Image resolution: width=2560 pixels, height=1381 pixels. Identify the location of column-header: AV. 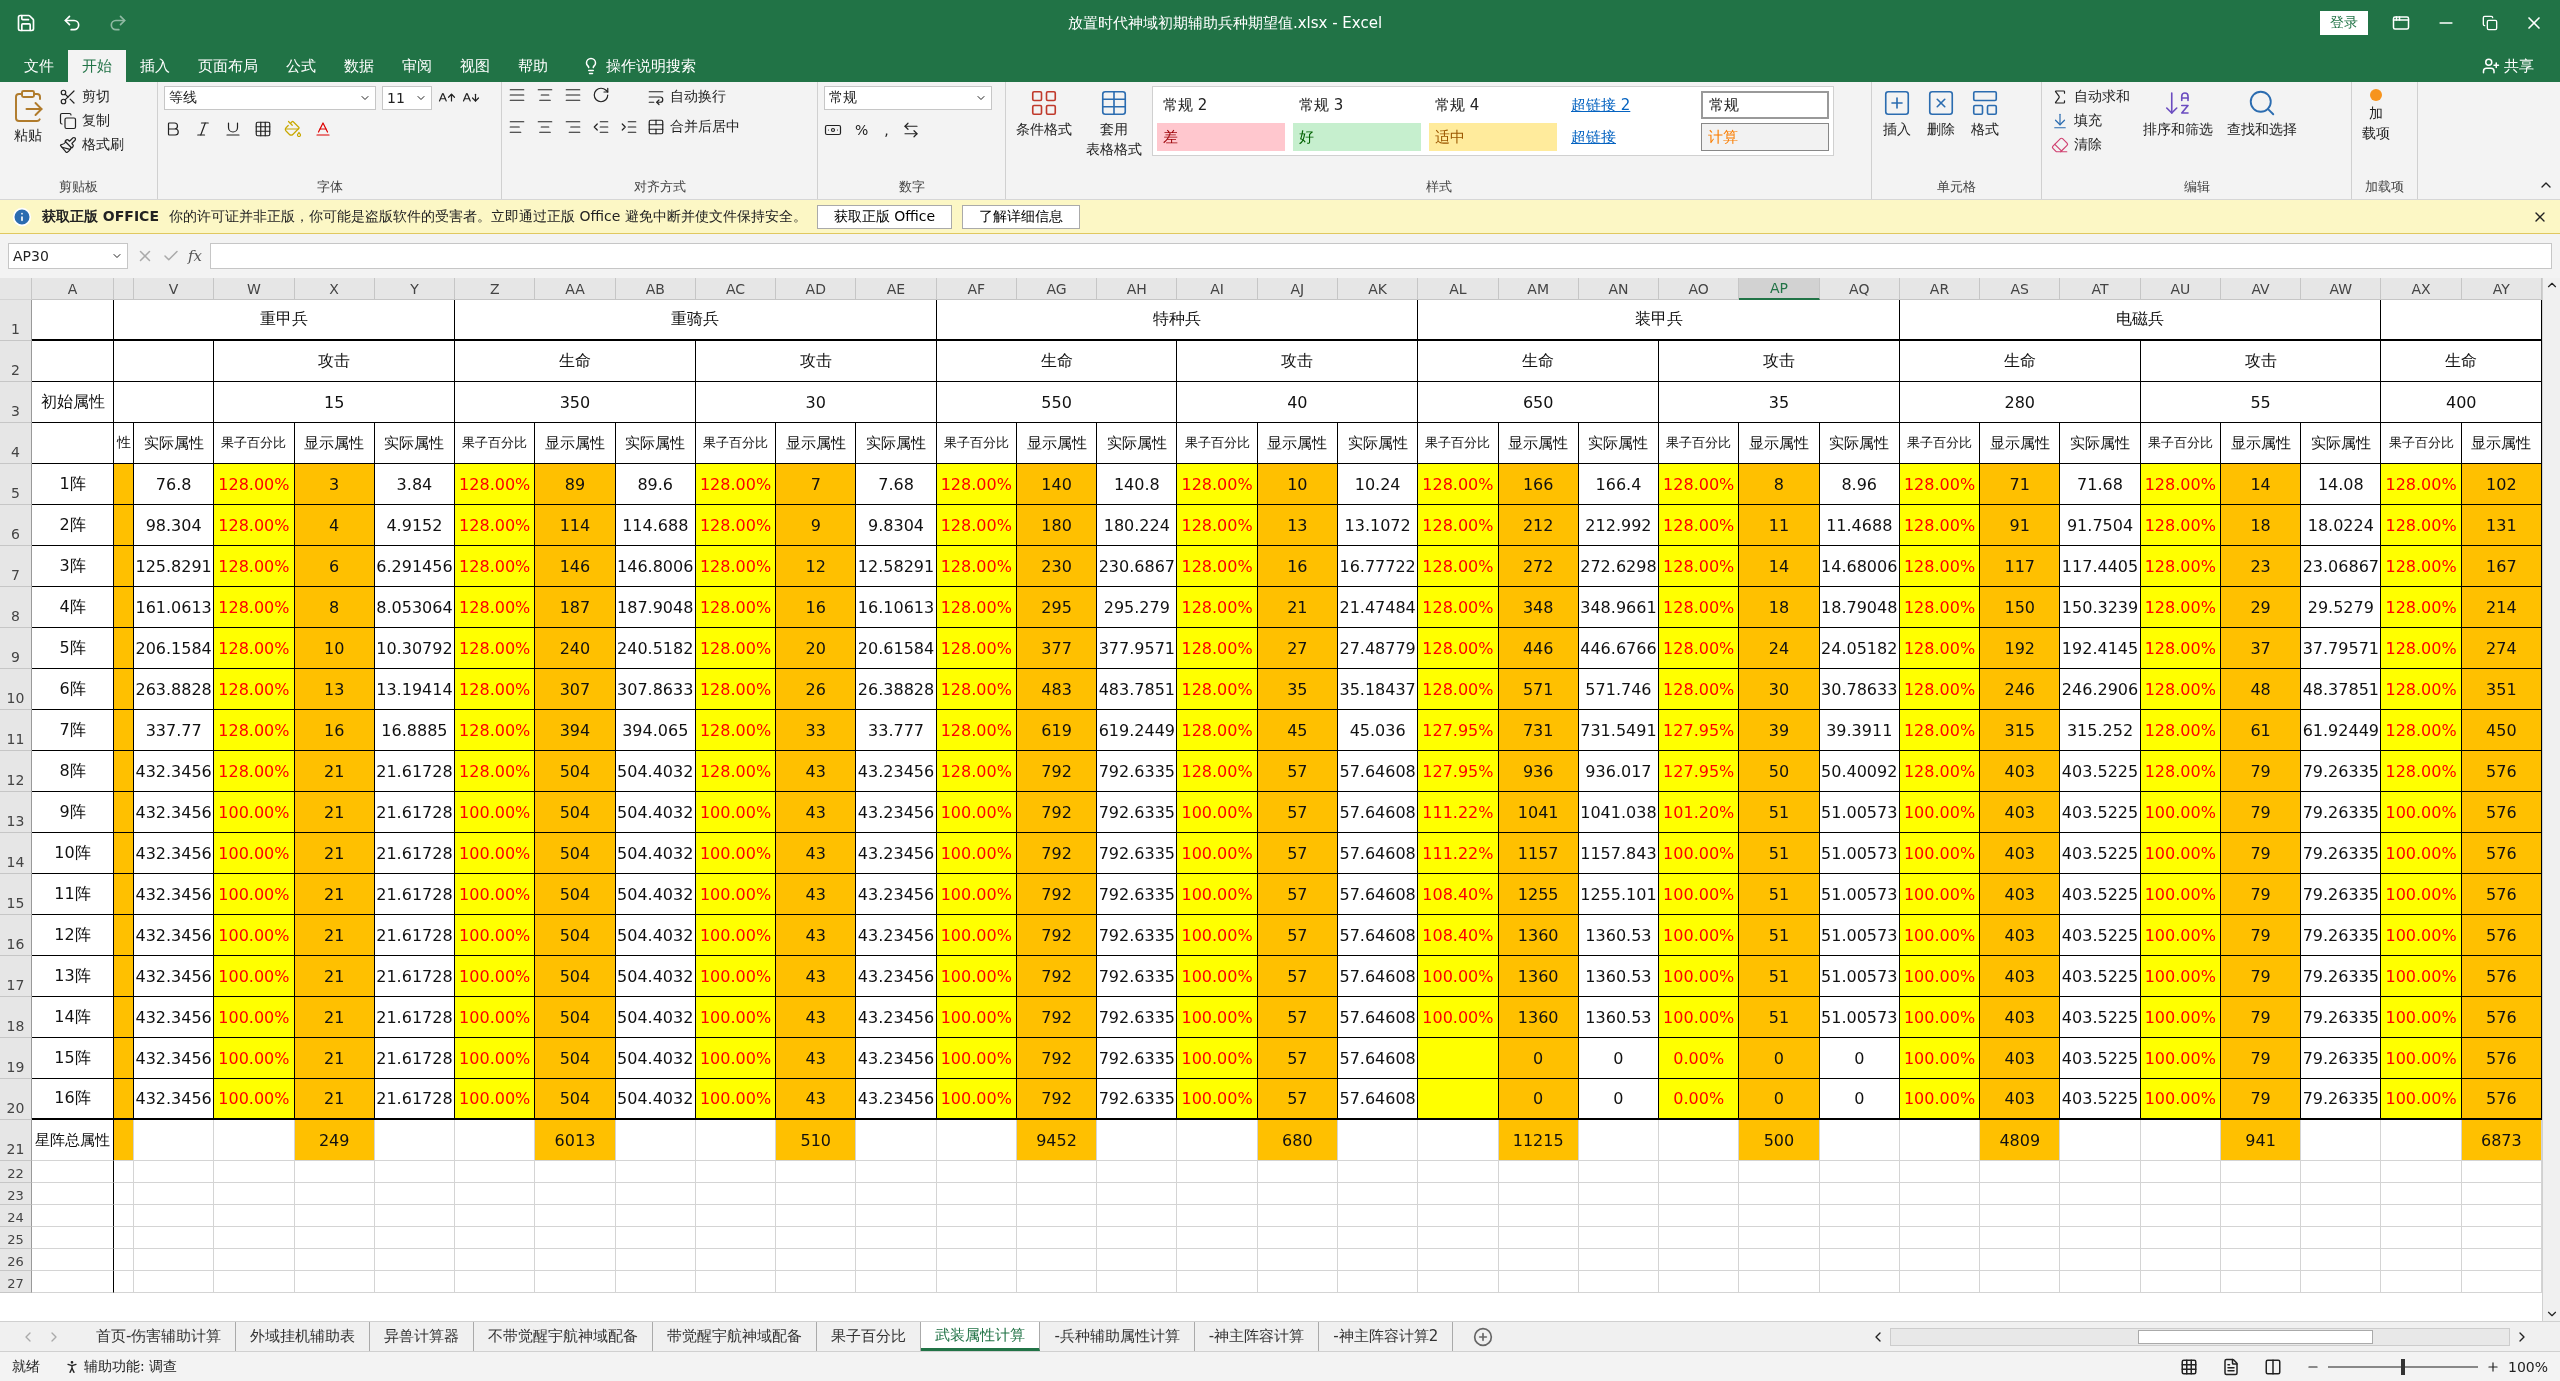
(2261, 289).